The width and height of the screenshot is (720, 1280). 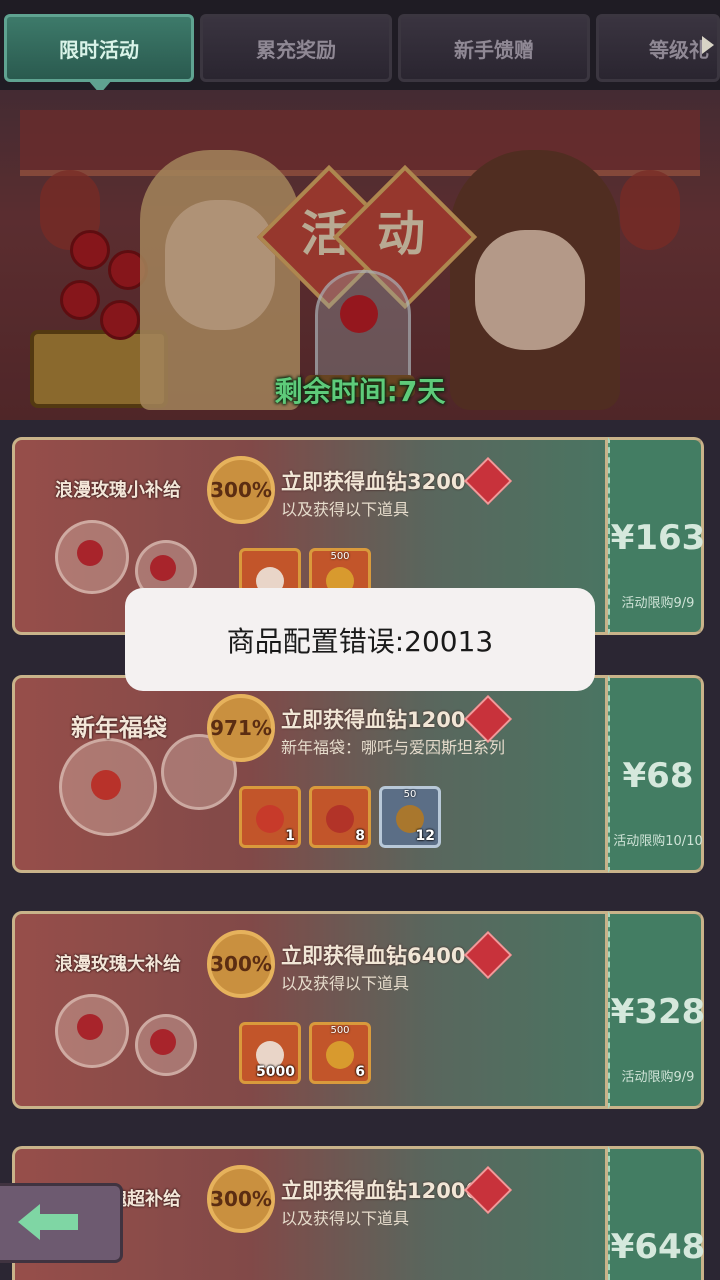 I want to click on offer-name: 浪漫玫瑰大补给, so click(x=118, y=964).